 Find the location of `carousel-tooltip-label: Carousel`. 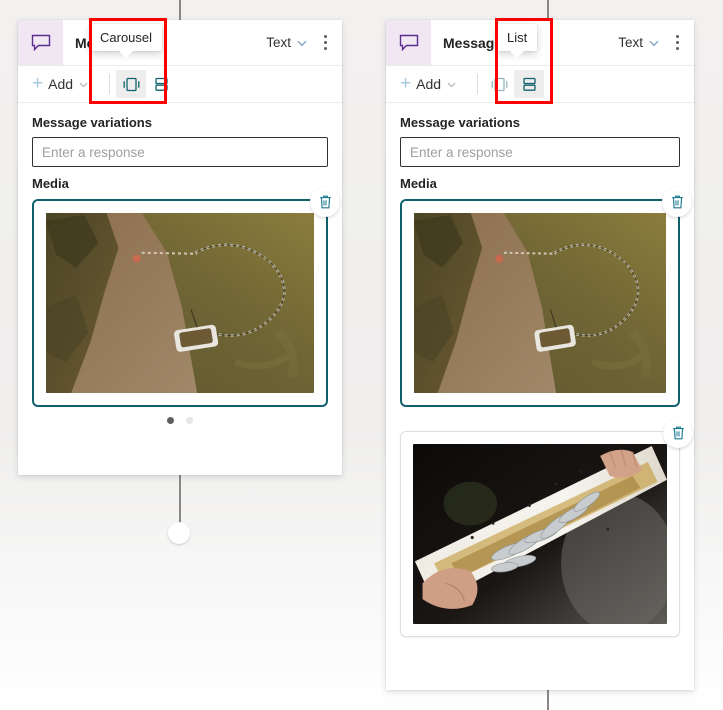

carousel-tooltip-label: Carousel is located at coordinates (126, 37).